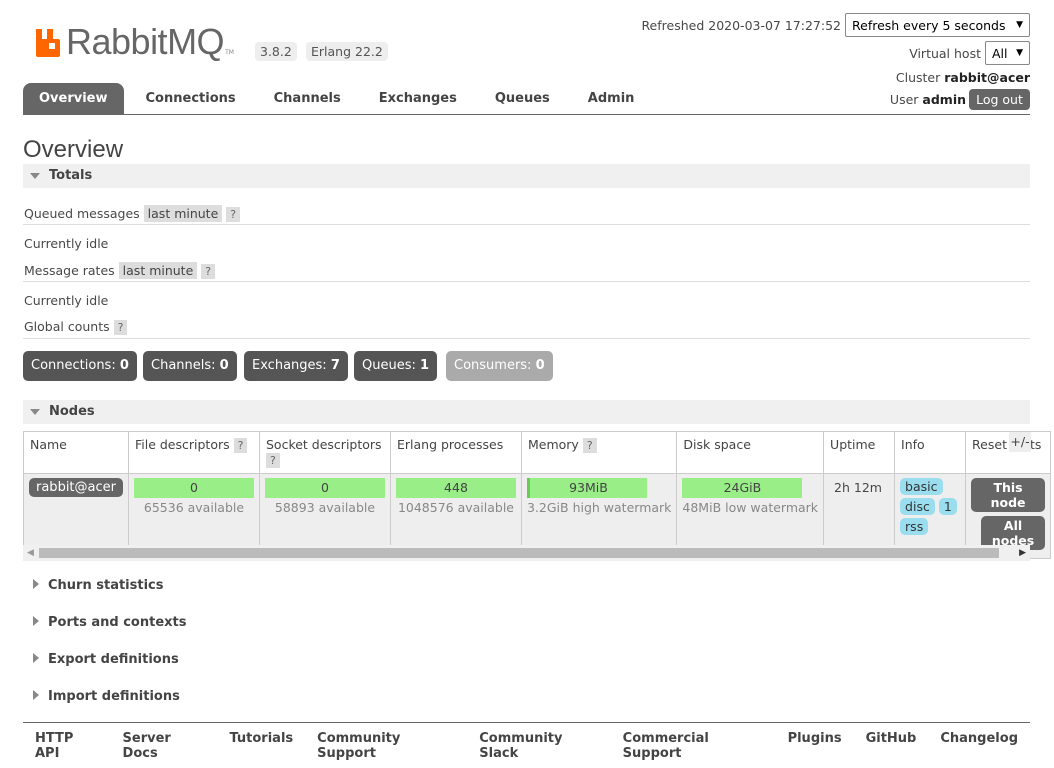 The width and height of the screenshot is (1054, 768). I want to click on rates-idle-text: Currently idle, so click(66, 300).